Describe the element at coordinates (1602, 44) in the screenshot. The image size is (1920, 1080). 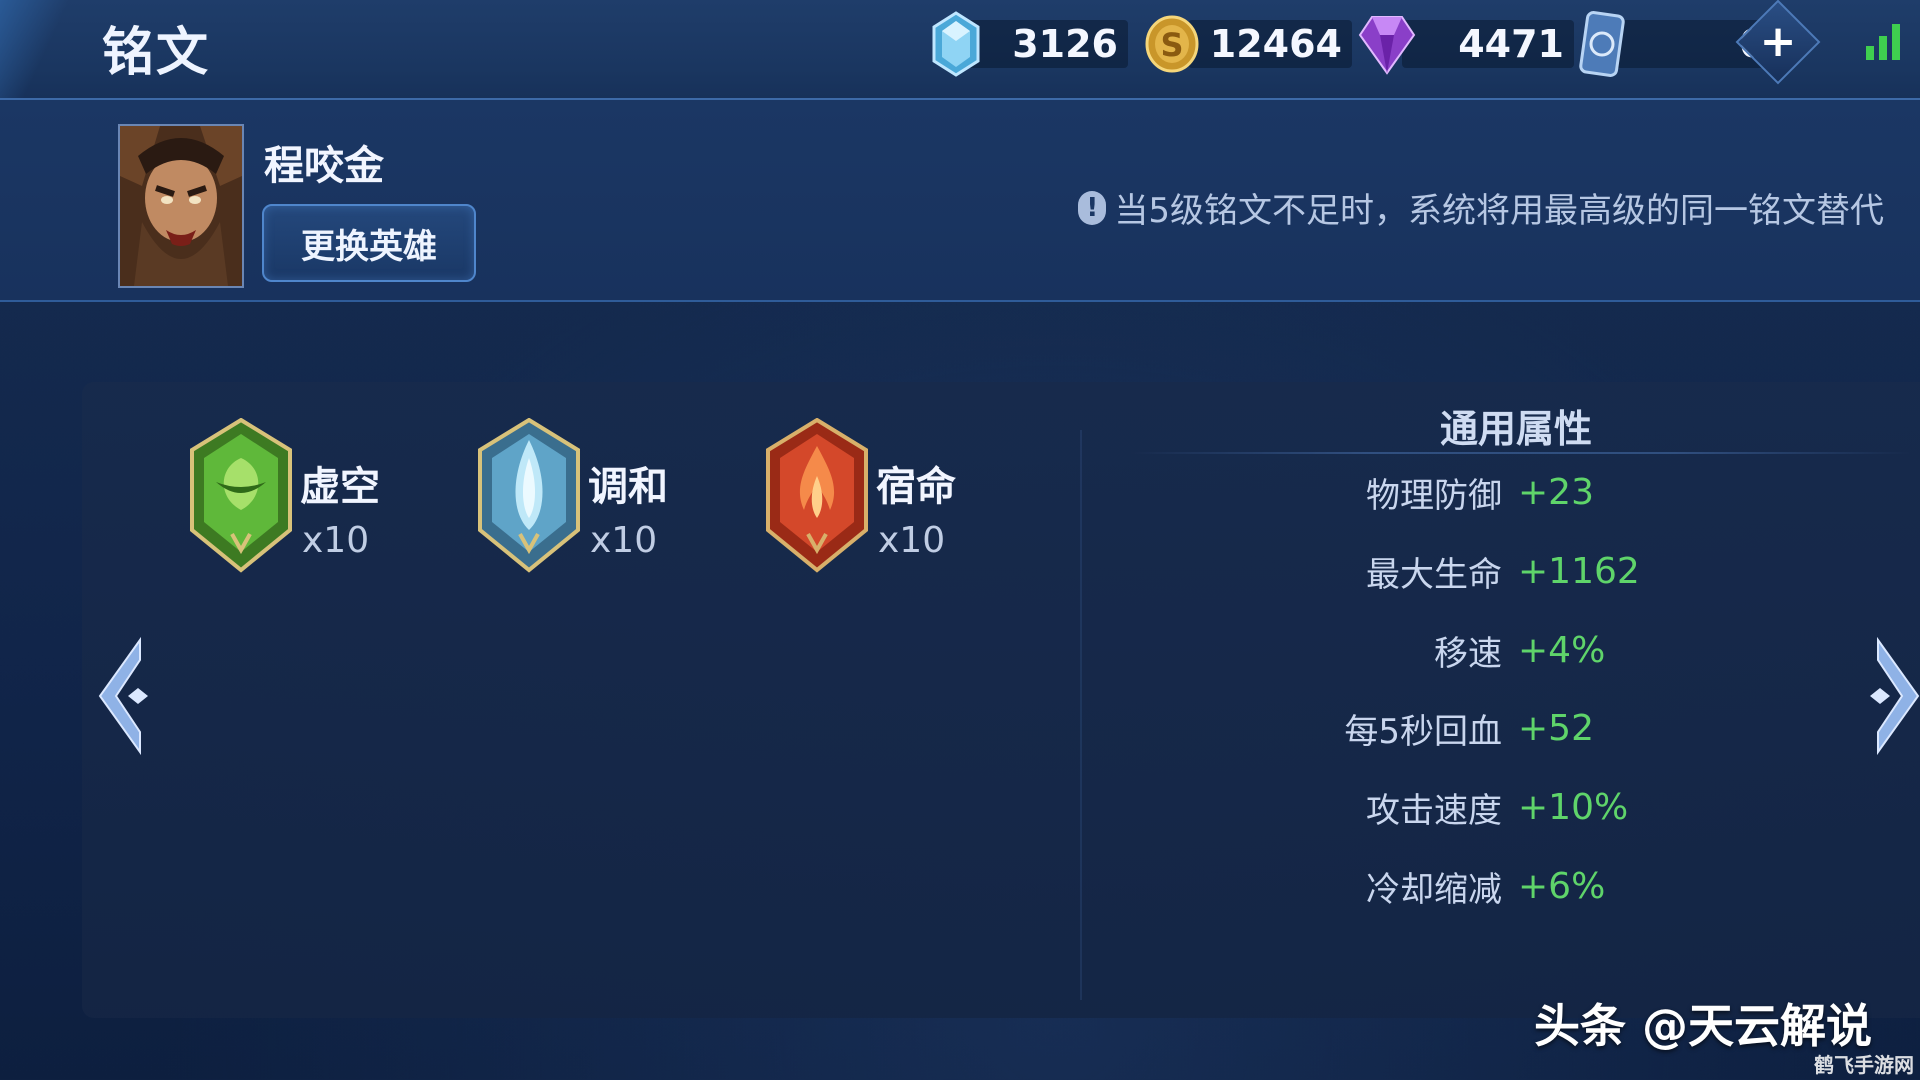
I see `ticket-card-icon` at that location.